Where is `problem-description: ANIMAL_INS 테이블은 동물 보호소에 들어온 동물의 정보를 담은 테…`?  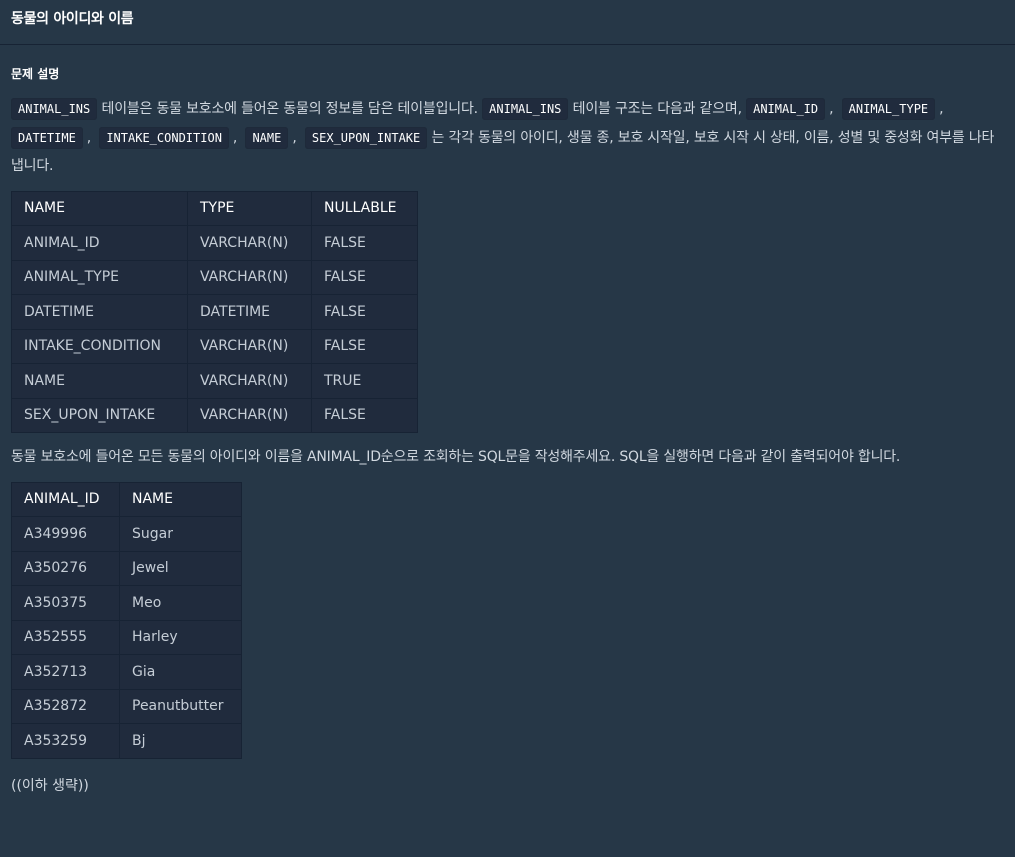
problem-description: ANIMAL_INS 테이블은 동물 보호소에 들어온 동물의 정보를 담은 테… is located at coordinates (508, 138).